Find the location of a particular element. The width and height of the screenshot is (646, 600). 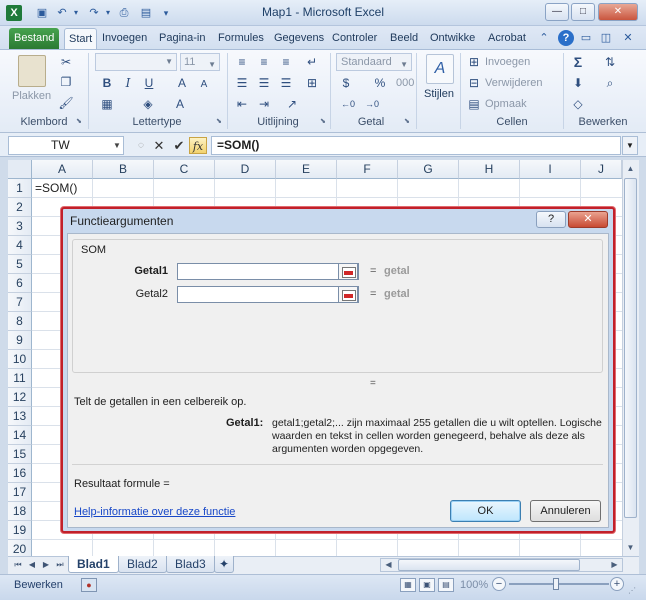

dialog-close-button: ✕ is located at coordinates (588, 219).